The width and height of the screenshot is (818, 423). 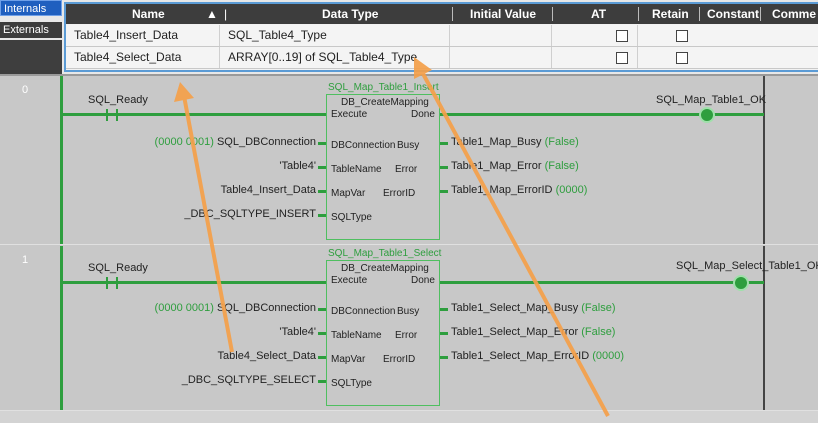 What do you see at coordinates (515, 142) in the screenshot?
I see `output-var-busy: Table1_Map_Busy (False)` at bounding box center [515, 142].